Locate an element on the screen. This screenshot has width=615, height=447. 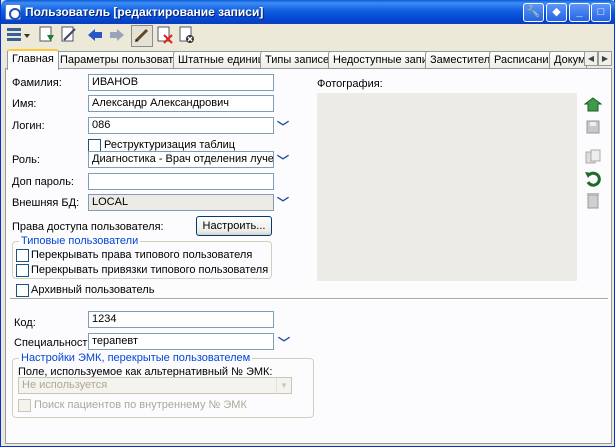
access-rights-label: Права доступа пользователя: is located at coordinates (88, 227).